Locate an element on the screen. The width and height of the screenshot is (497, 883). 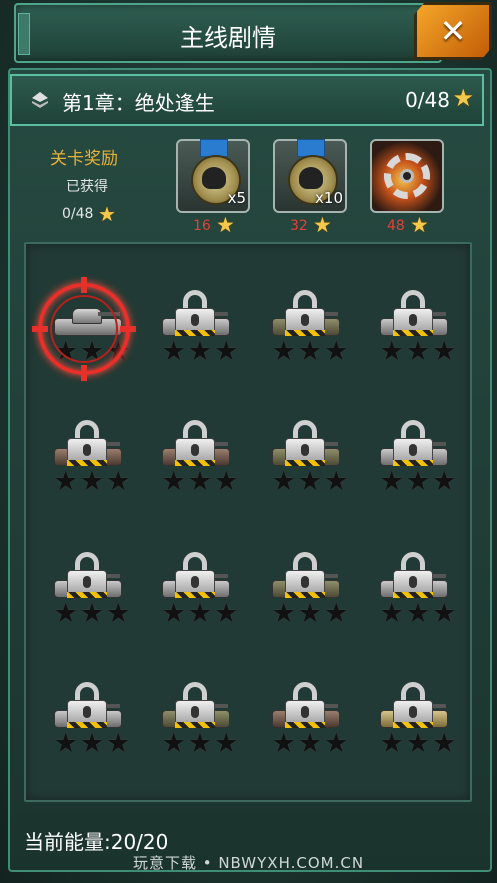
close-icon: ✕ is located at coordinates (453, 31).